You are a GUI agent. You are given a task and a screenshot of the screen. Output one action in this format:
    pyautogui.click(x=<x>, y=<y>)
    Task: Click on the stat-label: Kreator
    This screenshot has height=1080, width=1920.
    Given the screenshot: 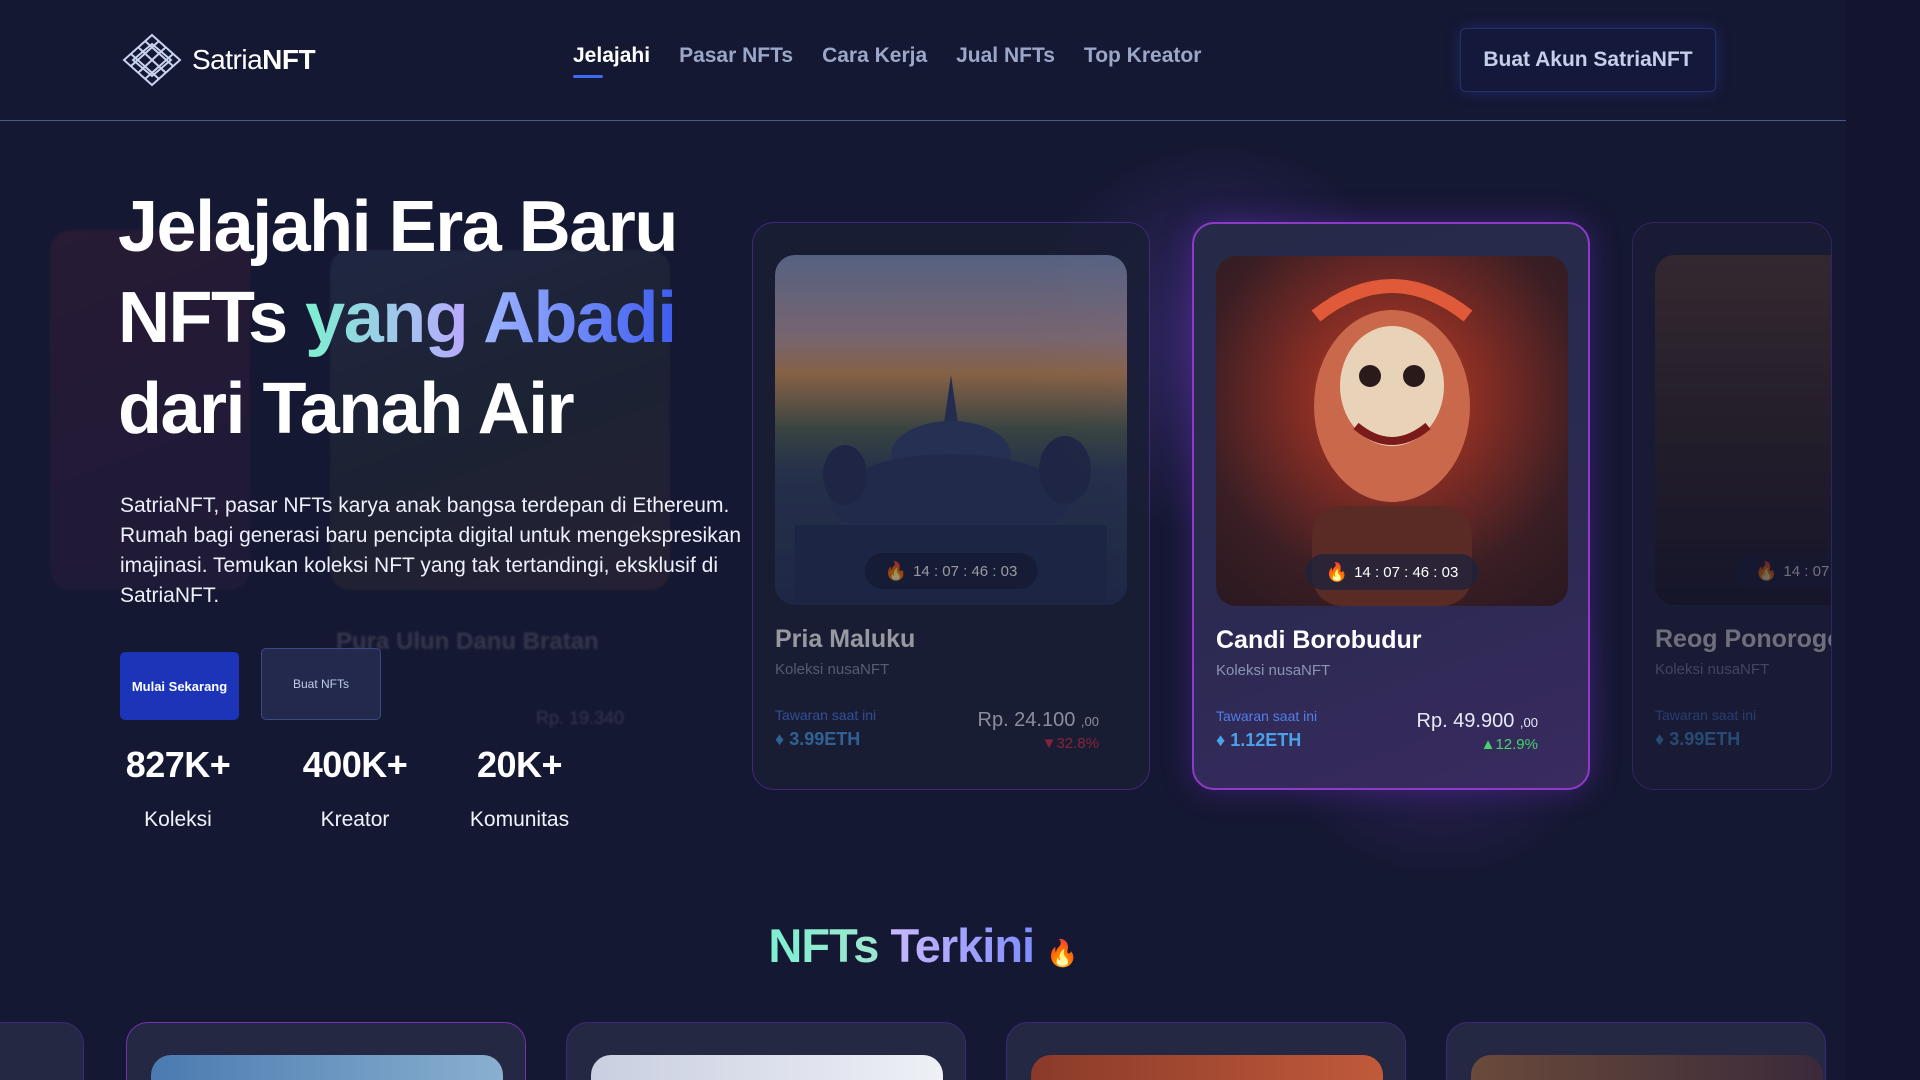 What is the action you would take?
    pyautogui.click(x=355, y=819)
    